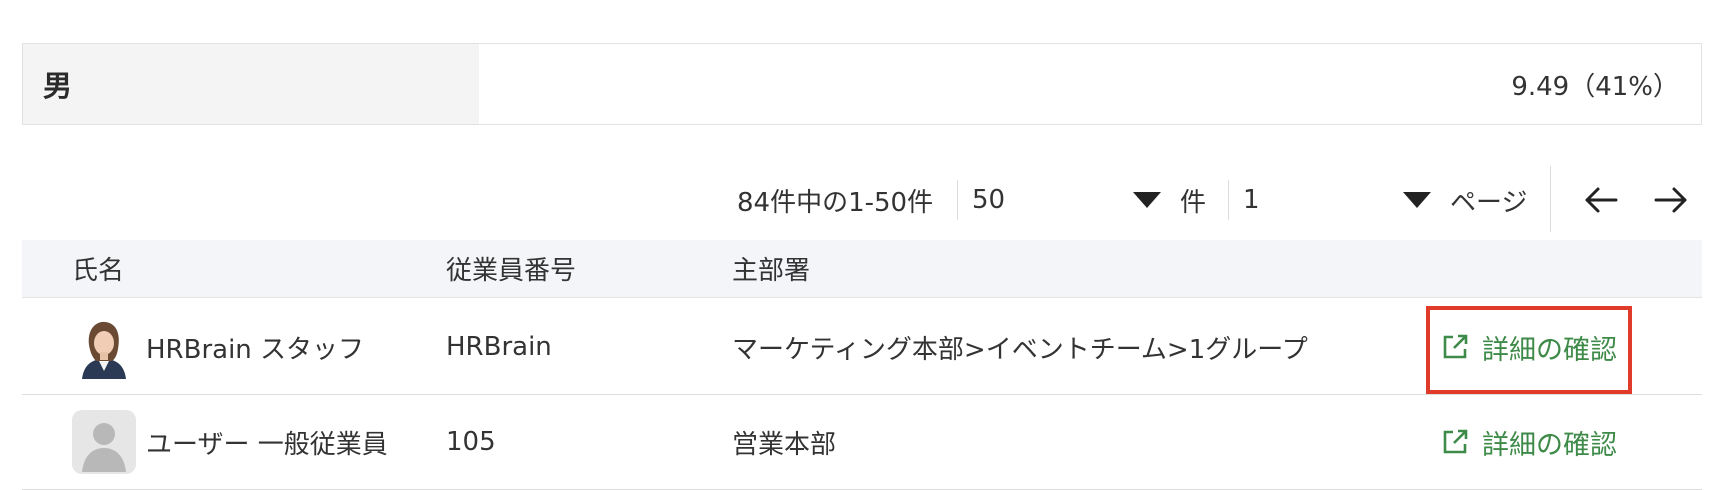 This screenshot has height=490, width=1726. I want to click on avatar, so click(104, 347).